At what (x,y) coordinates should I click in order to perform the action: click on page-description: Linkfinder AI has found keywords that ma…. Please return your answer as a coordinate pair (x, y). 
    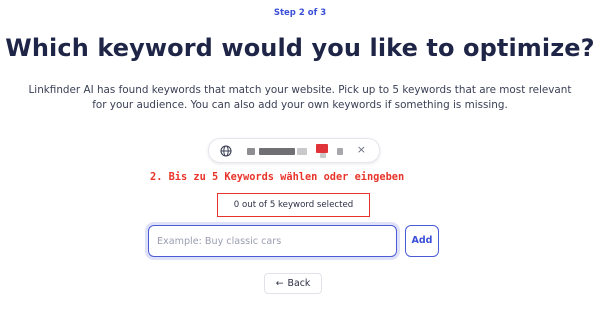
    Looking at the image, I should click on (300, 97).